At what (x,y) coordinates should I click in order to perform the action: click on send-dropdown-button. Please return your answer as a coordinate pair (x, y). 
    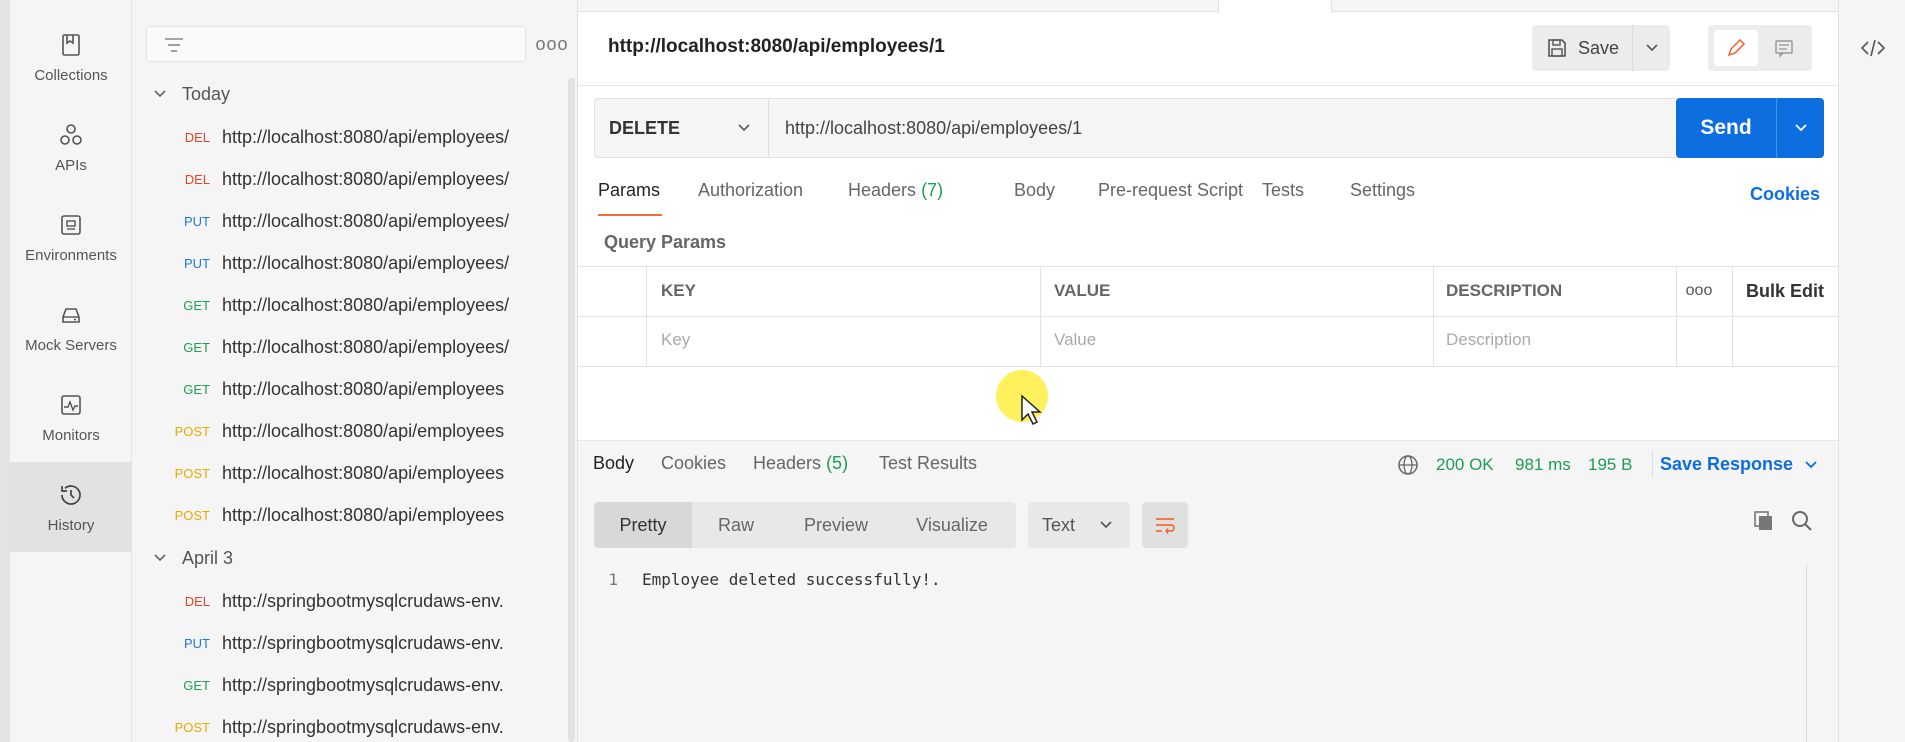
    Looking at the image, I should click on (1800, 128).